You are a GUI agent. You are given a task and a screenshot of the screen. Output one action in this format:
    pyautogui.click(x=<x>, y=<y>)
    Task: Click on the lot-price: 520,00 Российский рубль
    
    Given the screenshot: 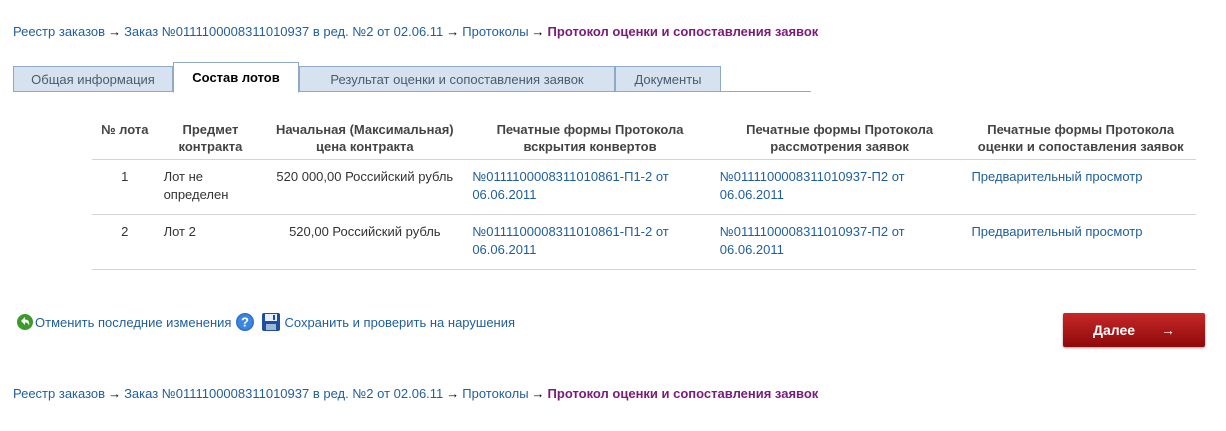 What is the action you would take?
    pyautogui.click(x=365, y=242)
    